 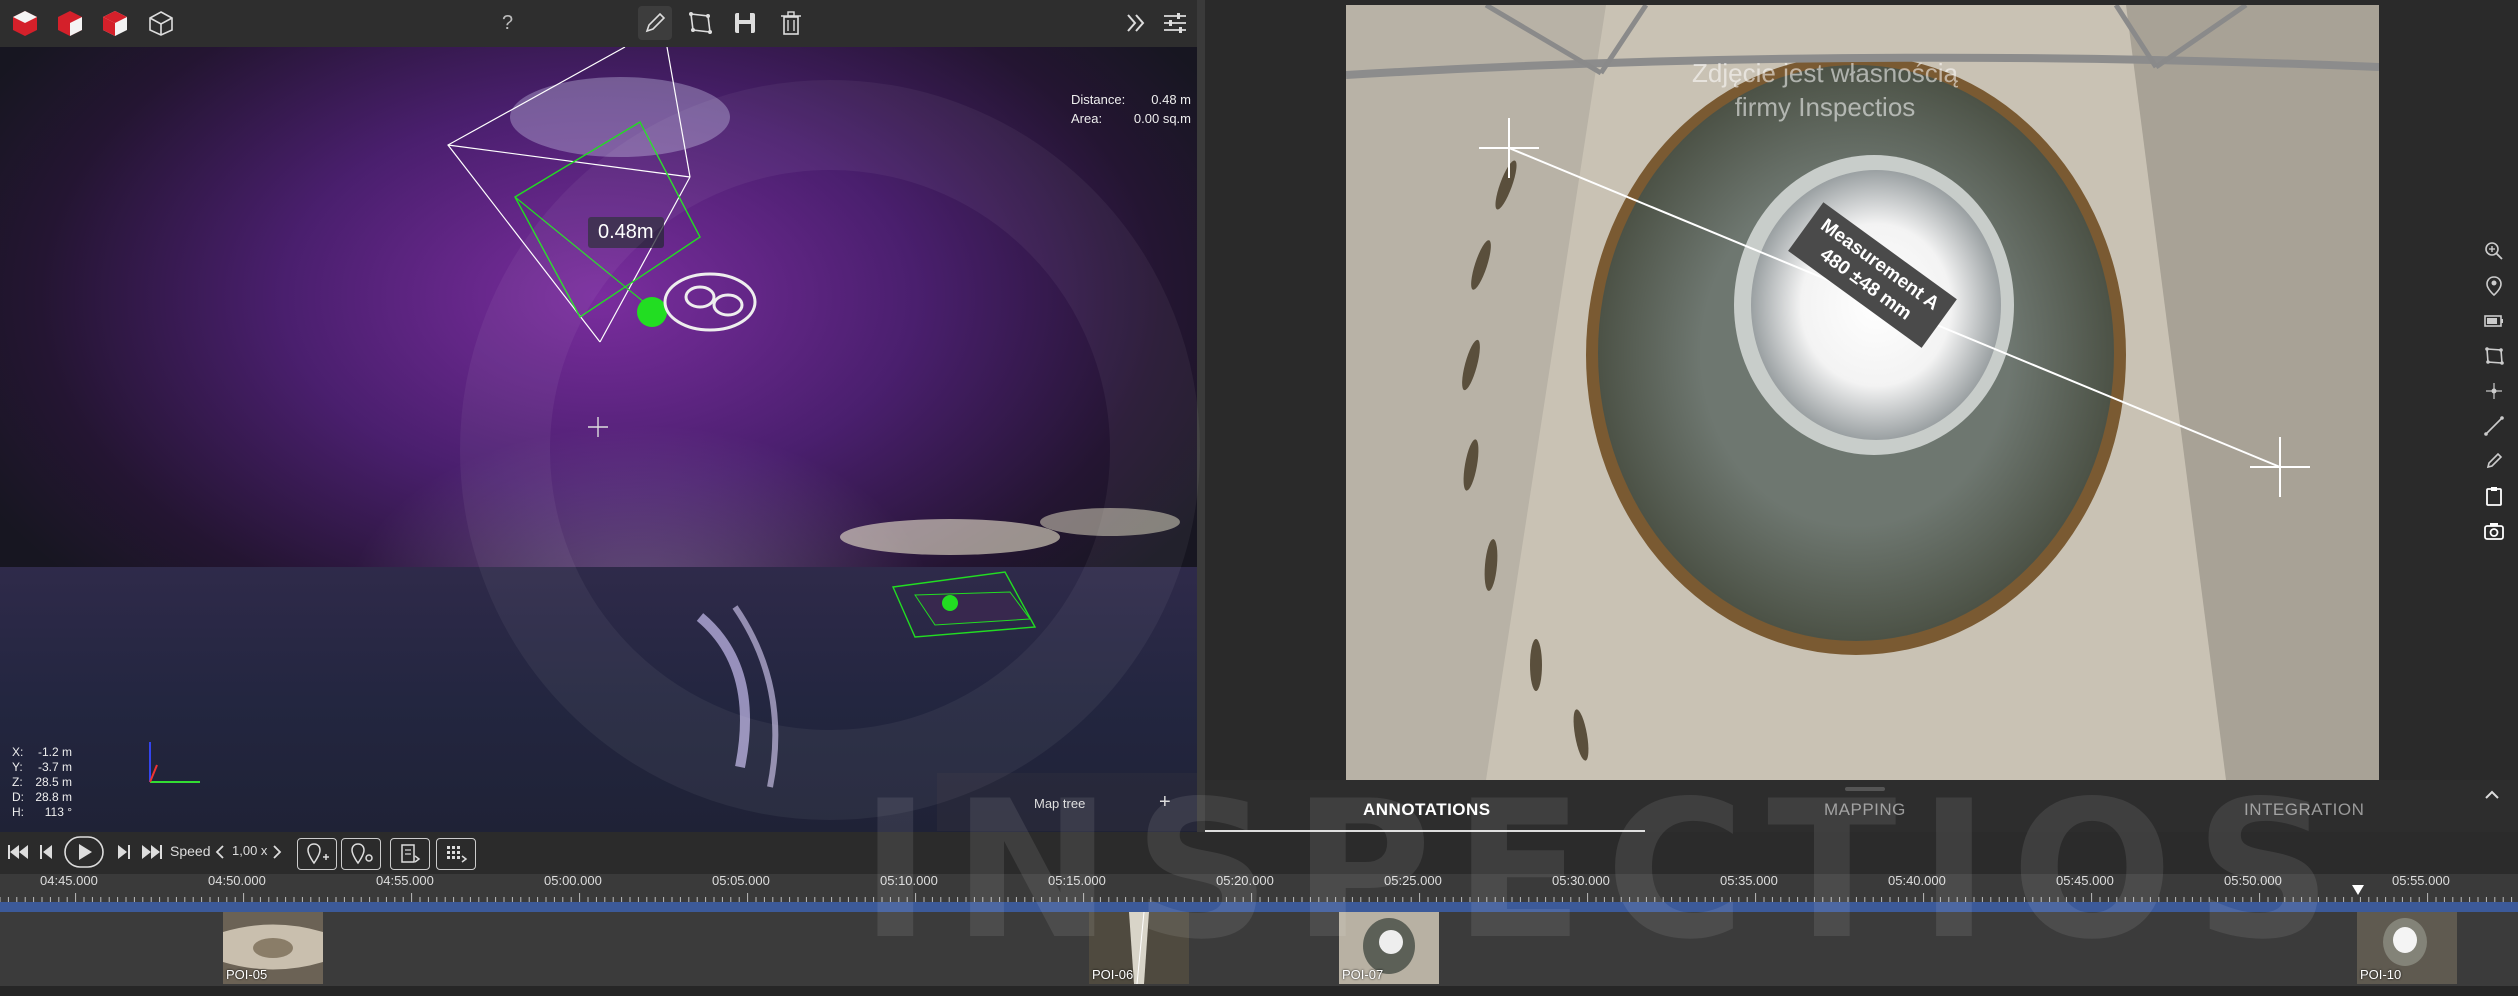 I want to click on watermark-line-2: firmy Inspectios, so click(x=1825, y=107).